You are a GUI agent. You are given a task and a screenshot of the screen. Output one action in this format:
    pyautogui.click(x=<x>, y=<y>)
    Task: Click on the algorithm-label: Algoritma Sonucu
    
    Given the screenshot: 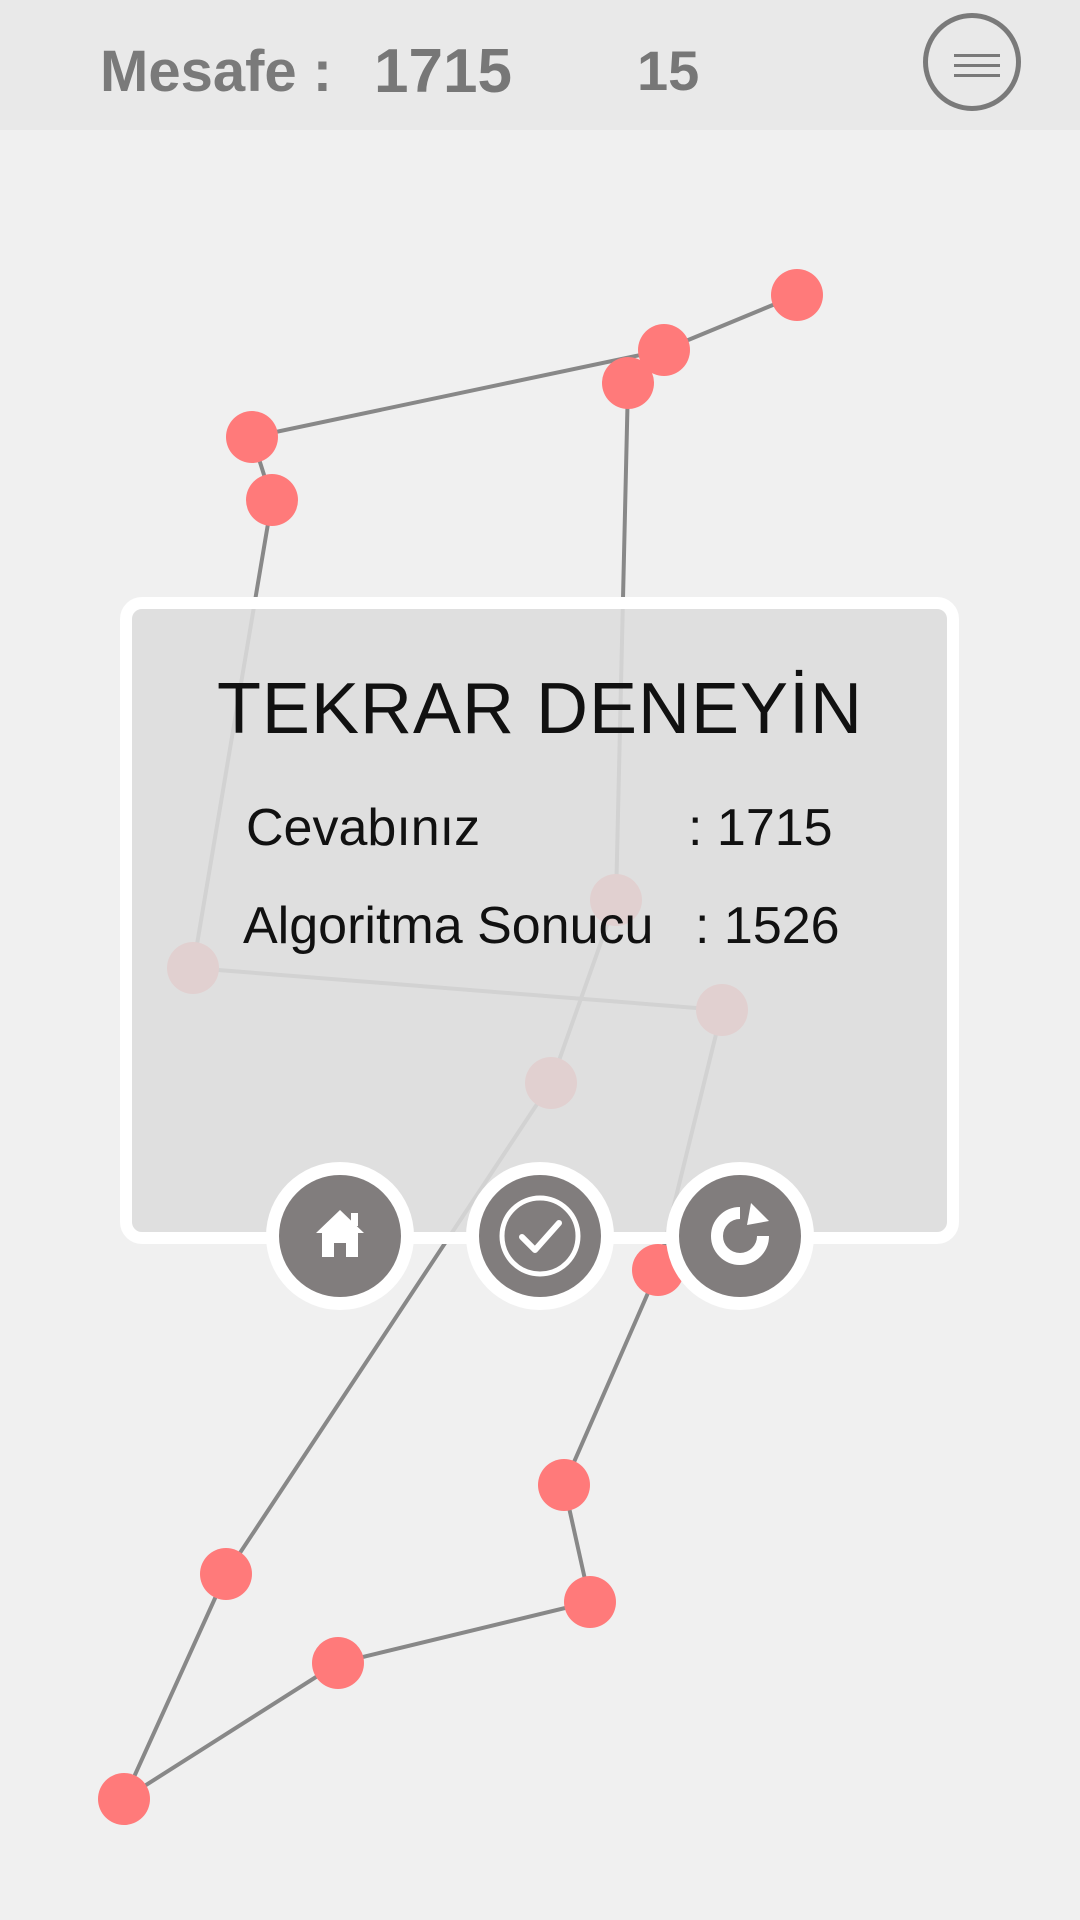 What is the action you would take?
    pyautogui.click(x=448, y=926)
    